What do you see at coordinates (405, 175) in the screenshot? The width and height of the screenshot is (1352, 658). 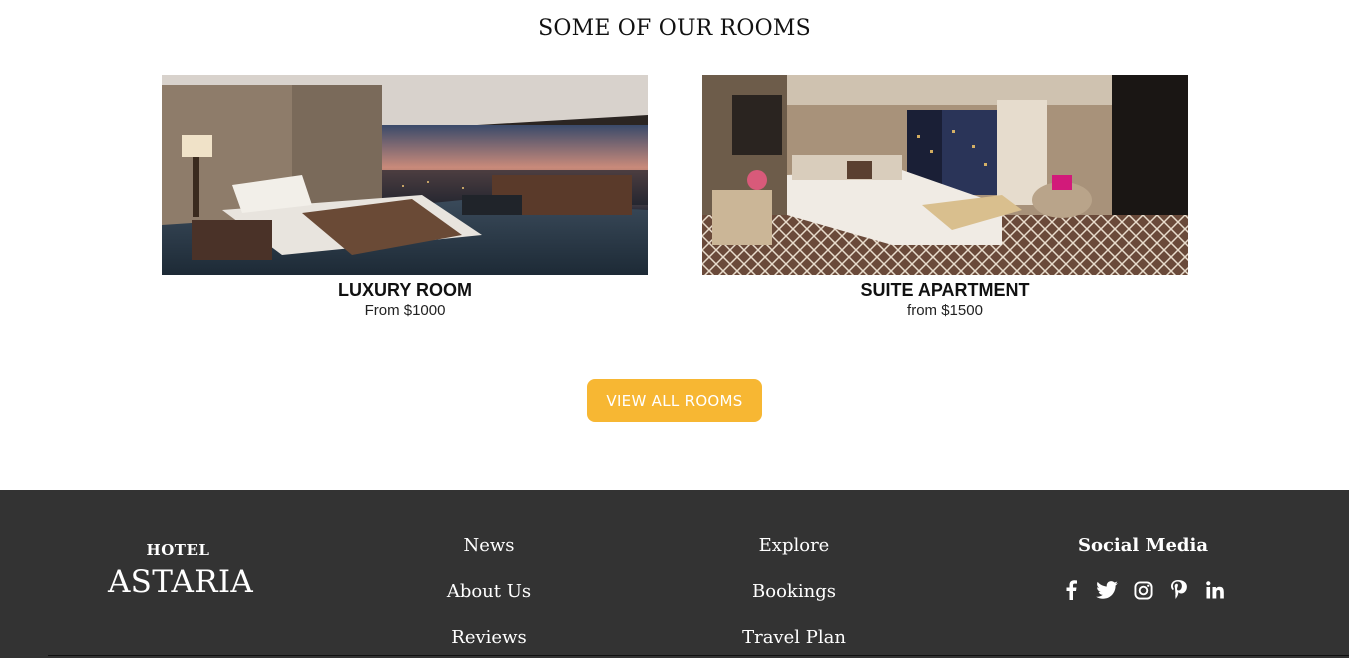 I see `room-photo-luxury` at bounding box center [405, 175].